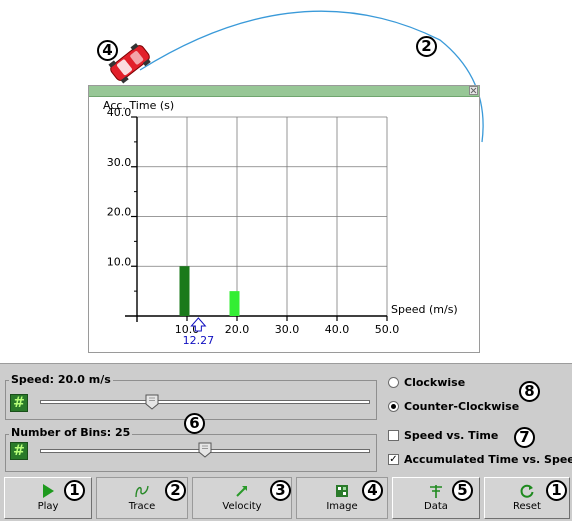  What do you see at coordinates (119, 261) in the screenshot?
I see `y-tick-label: 10.0` at bounding box center [119, 261].